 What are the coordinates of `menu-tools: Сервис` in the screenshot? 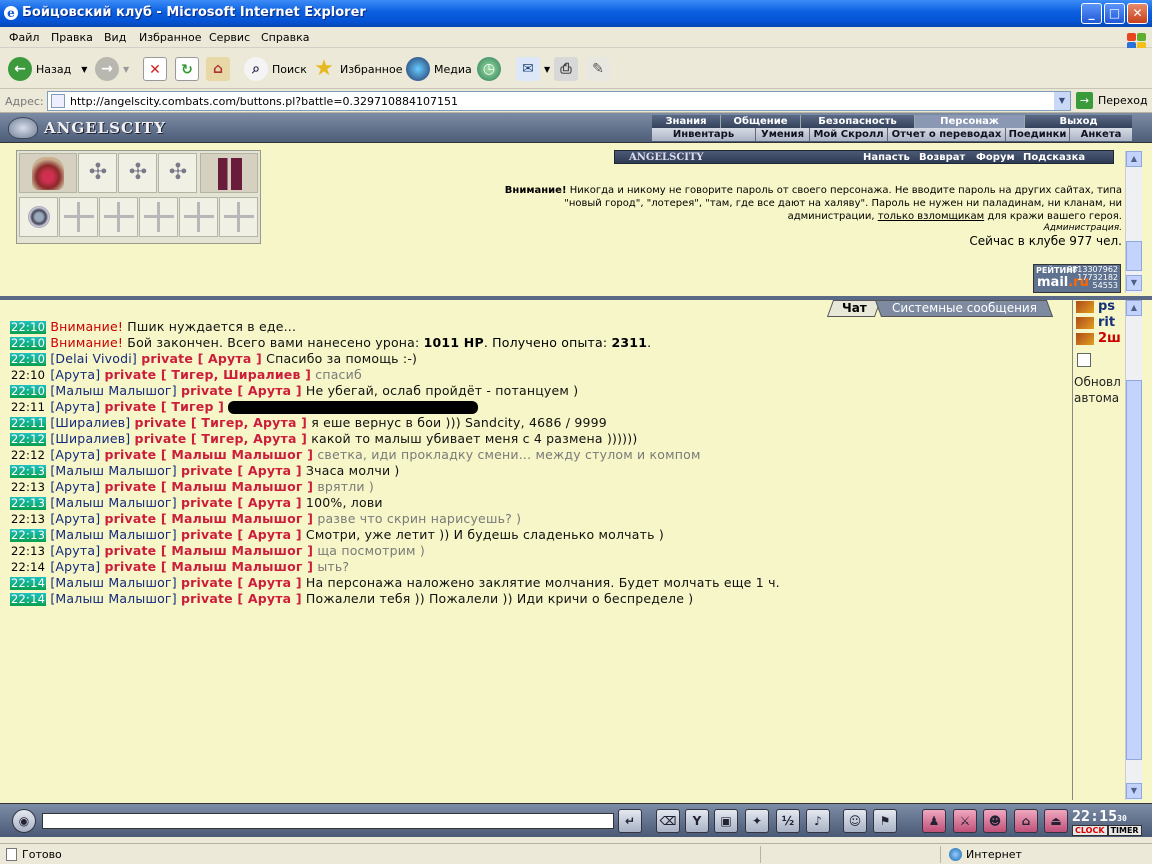 It's located at (229, 37).